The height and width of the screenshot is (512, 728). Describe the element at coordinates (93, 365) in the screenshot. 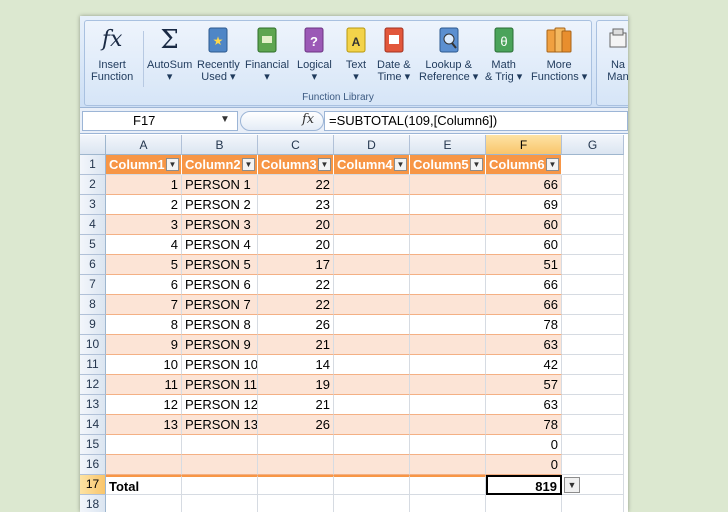

I see `row-header-11: 11` at that location.